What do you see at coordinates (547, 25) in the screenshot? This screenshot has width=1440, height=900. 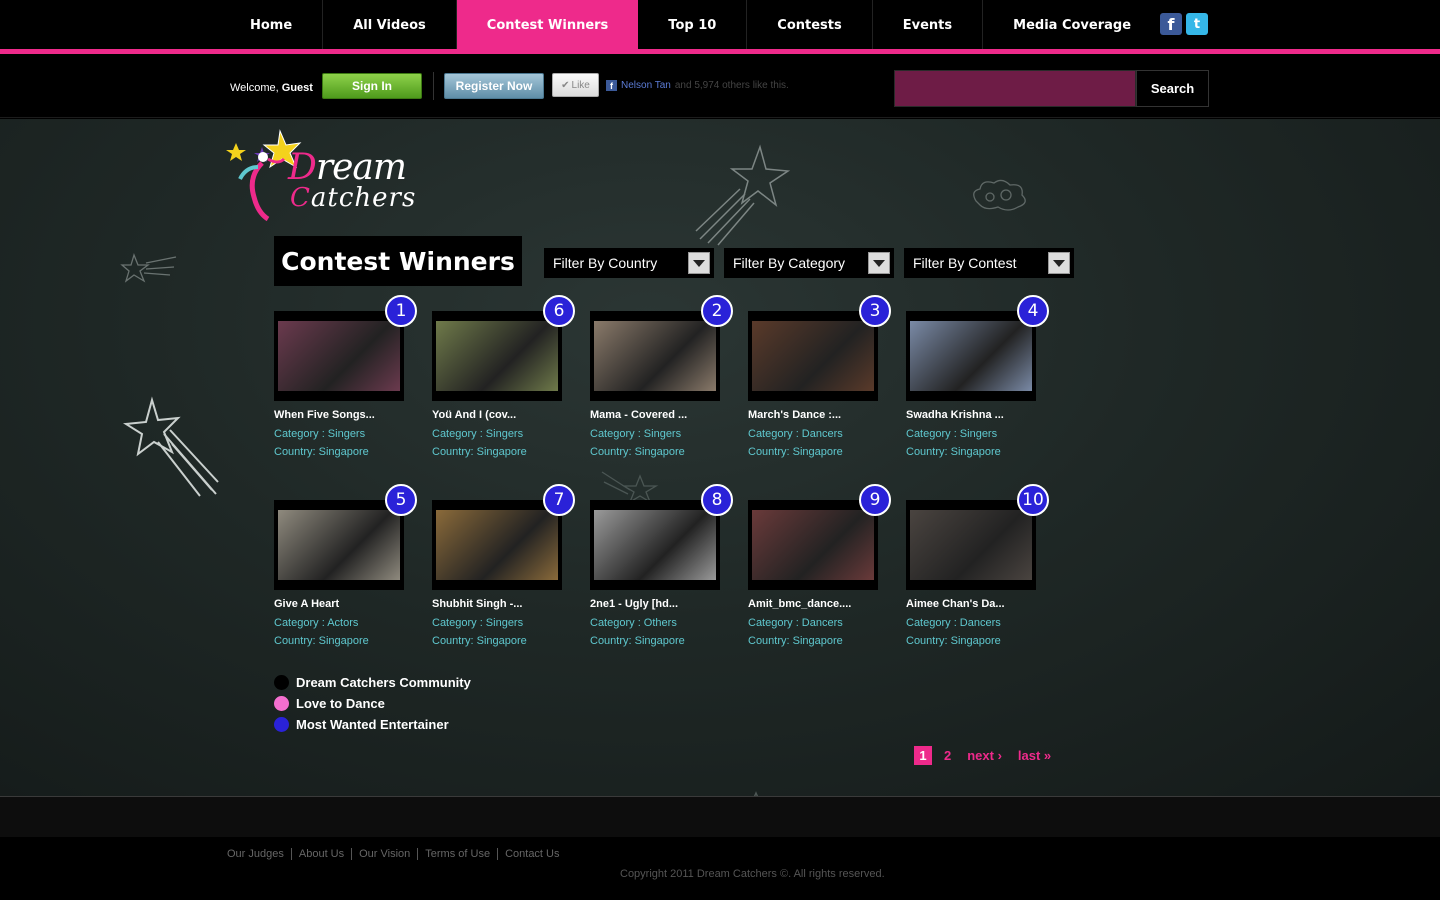 I see `nav-item-contest-winners: Contest Winners` at bounding box center [547, 25].